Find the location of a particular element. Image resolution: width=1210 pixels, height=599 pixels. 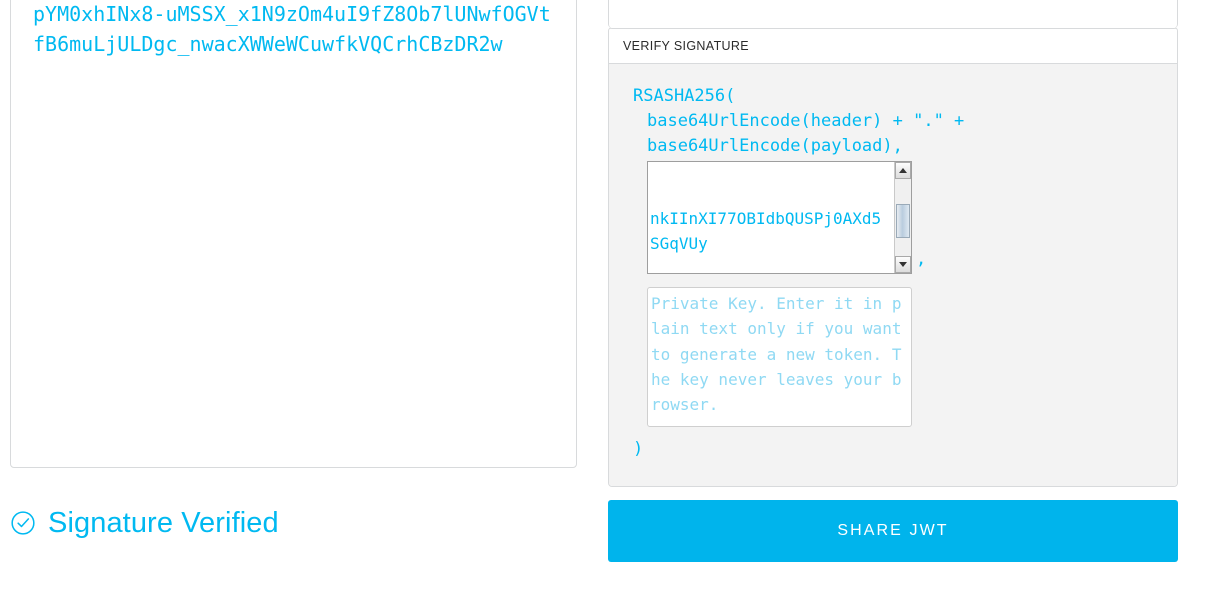

public-key-scrollbar is located at coordinates (902, 217).